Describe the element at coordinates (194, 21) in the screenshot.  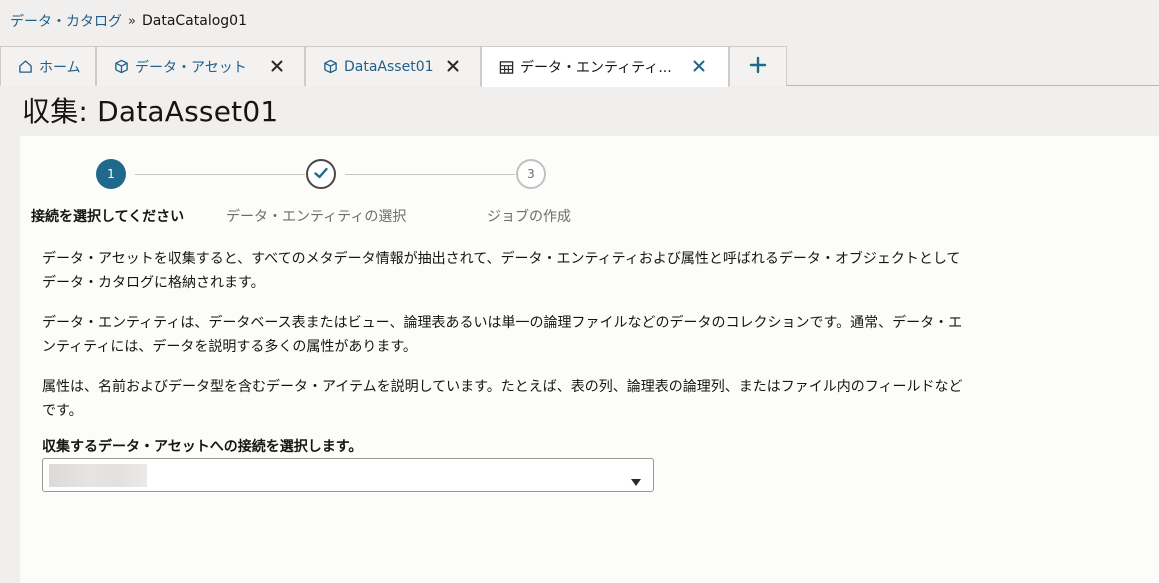
I see `breadcrumb-current: DataCatalog01` at that location.